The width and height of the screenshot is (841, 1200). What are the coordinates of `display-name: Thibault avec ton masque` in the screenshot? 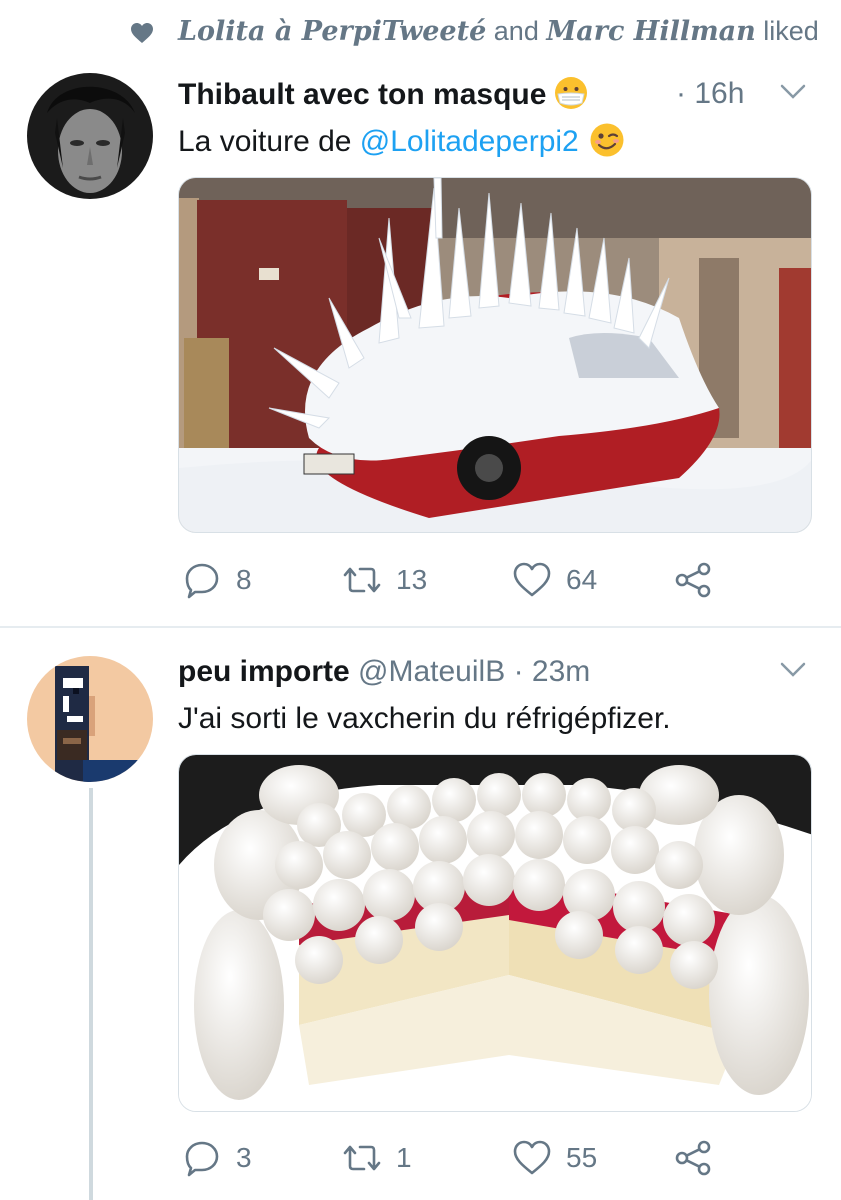 It's located at (362, 94).